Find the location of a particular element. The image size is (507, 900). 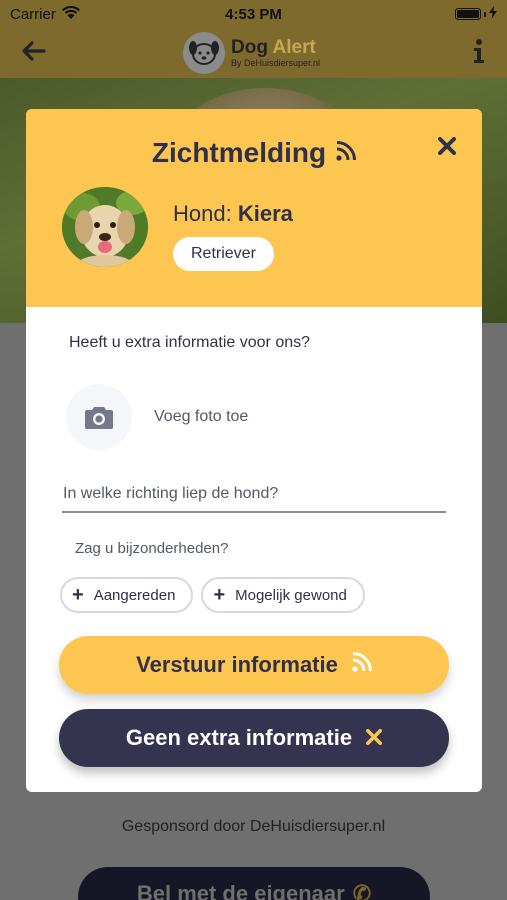

dog-name: Hond: Kiera is located at coordinates (233, 213).